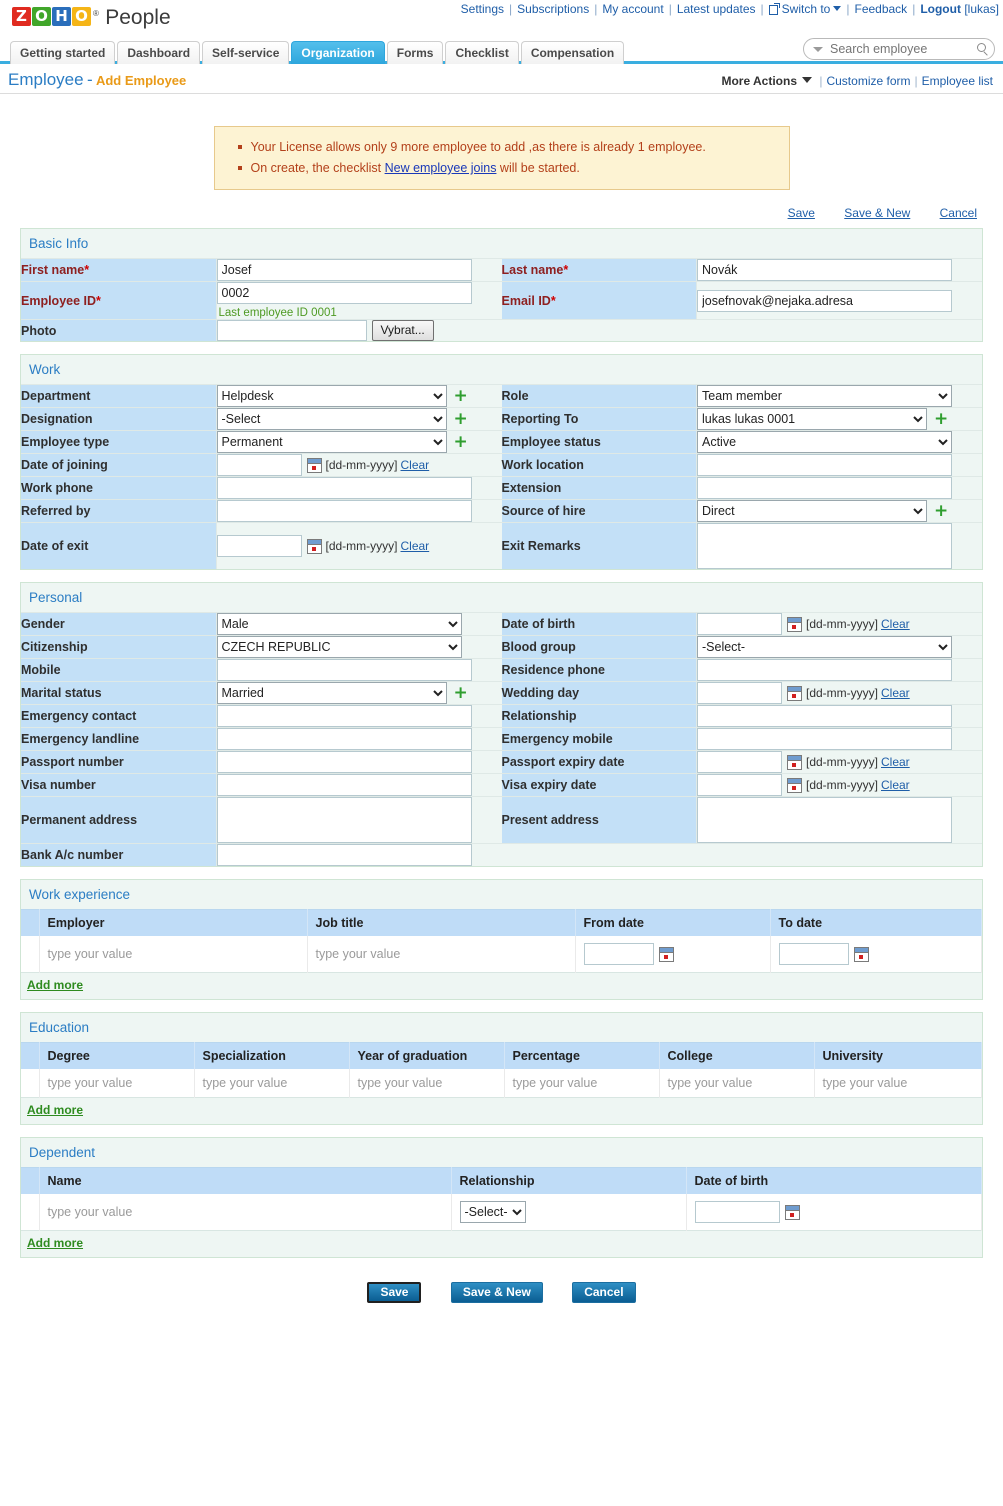 This screenshot has width=1003, height=1506. I want to click on cell-year-of-graduation: type your value, so click(427, 1083).